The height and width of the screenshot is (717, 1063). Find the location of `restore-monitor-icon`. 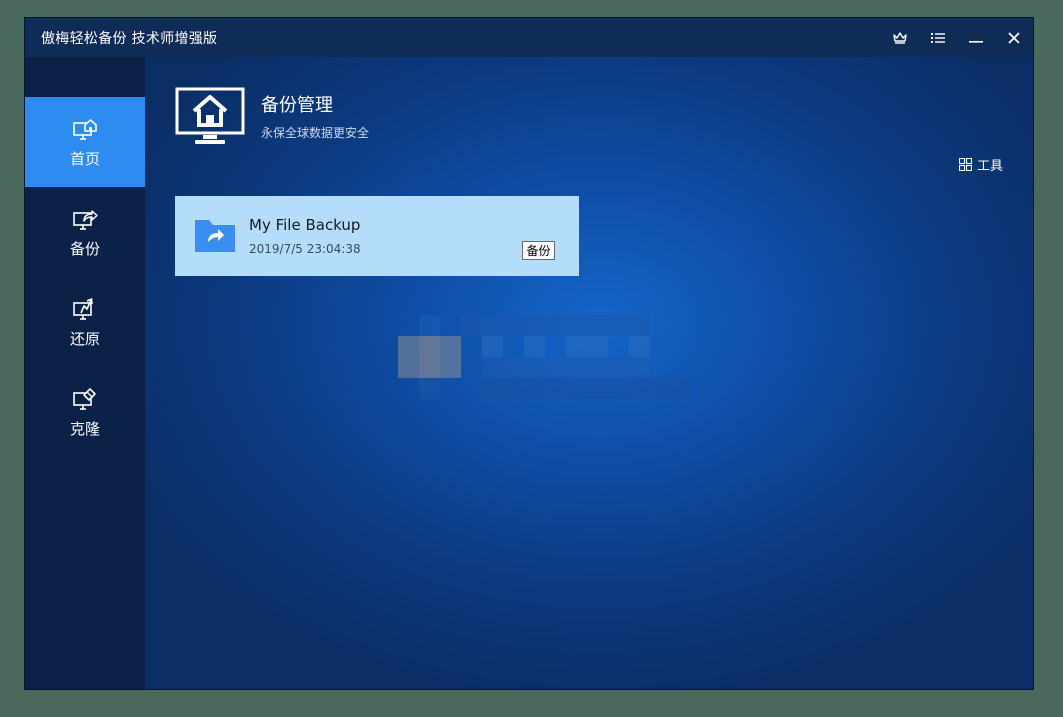

restore-monitor-icon is located at coordinates (83, 309).